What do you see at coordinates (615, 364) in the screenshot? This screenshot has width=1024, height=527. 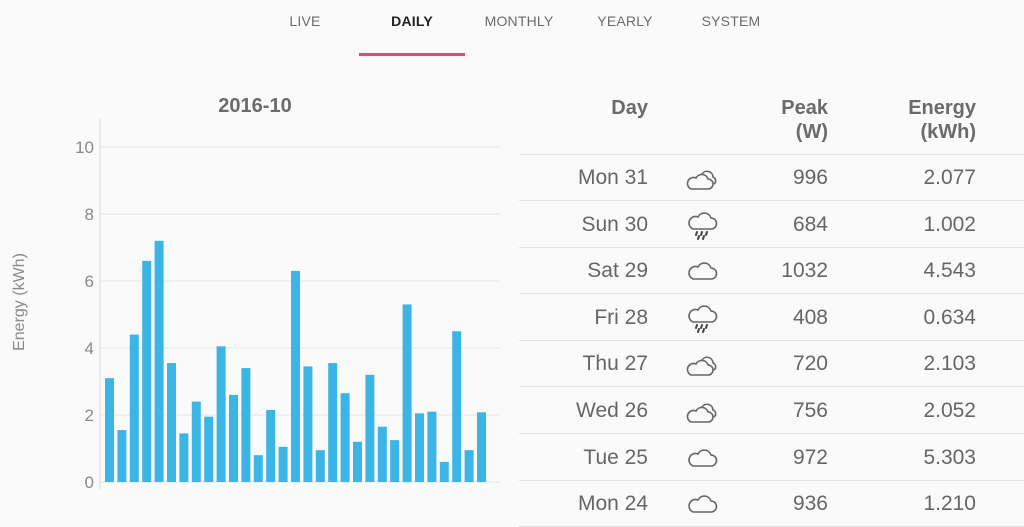 I see `row-day: Thu 27` at bounding box center [615, 364].